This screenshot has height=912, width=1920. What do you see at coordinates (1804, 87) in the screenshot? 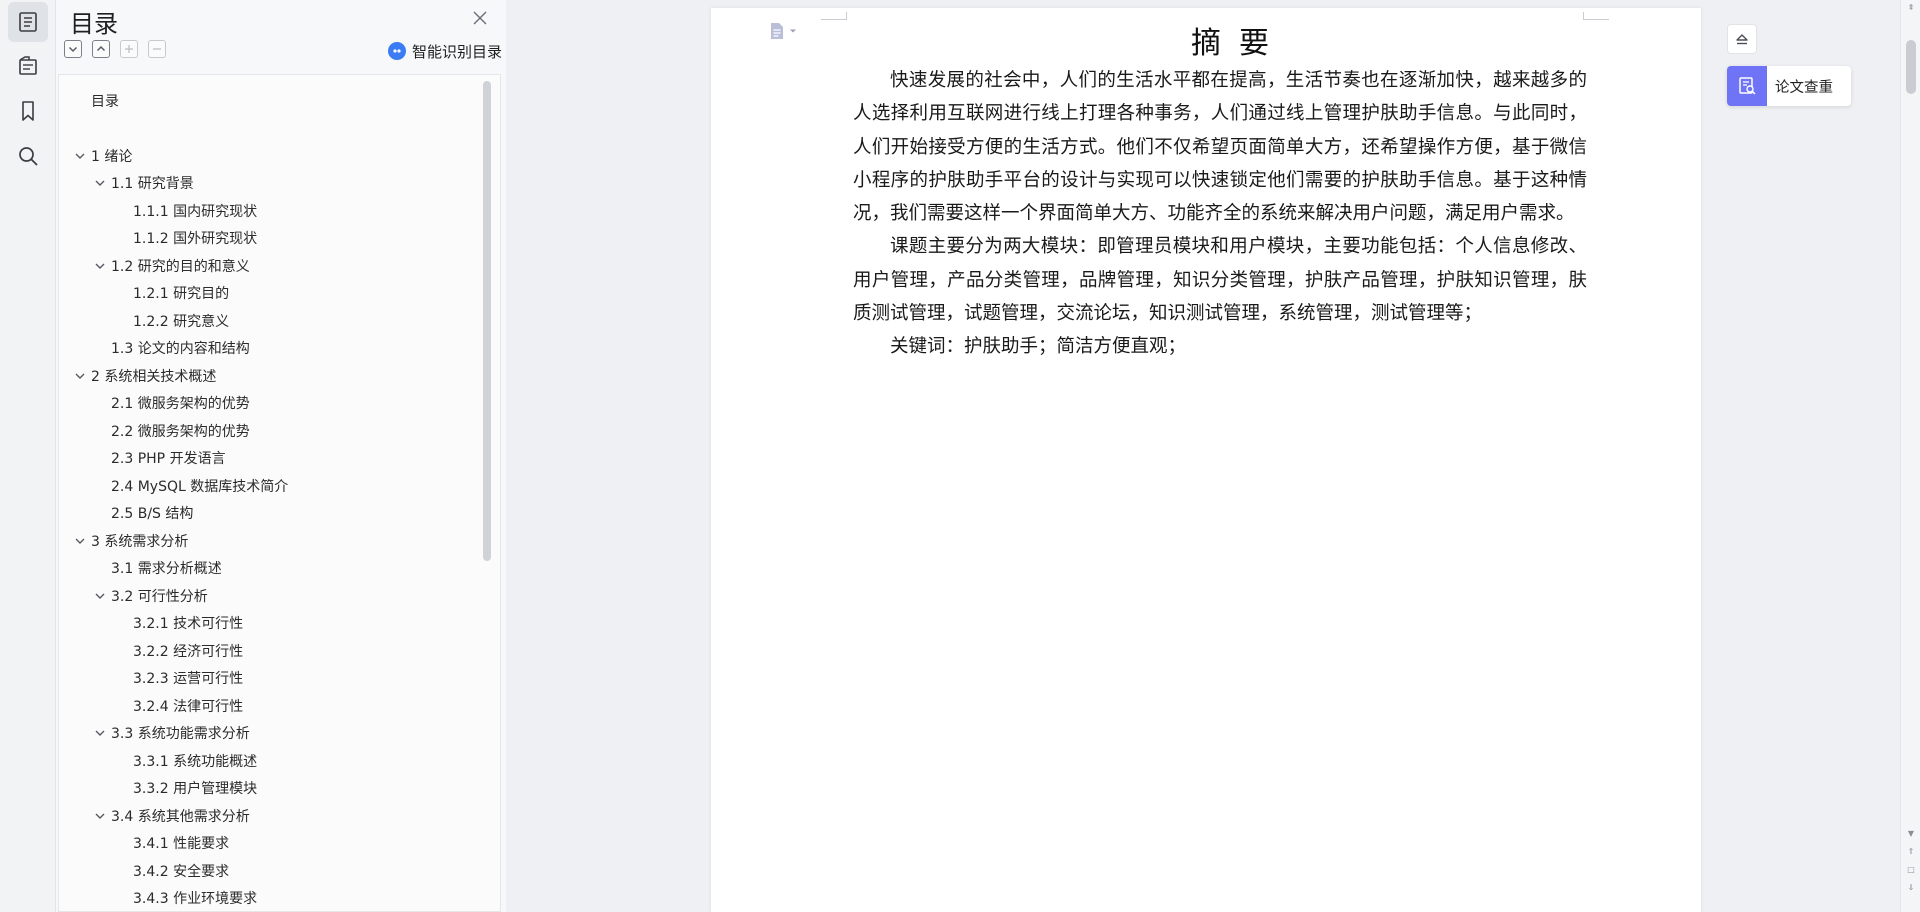
I see `plagiarism-check-label: 论文查重` at bounding box center [1804, 87].